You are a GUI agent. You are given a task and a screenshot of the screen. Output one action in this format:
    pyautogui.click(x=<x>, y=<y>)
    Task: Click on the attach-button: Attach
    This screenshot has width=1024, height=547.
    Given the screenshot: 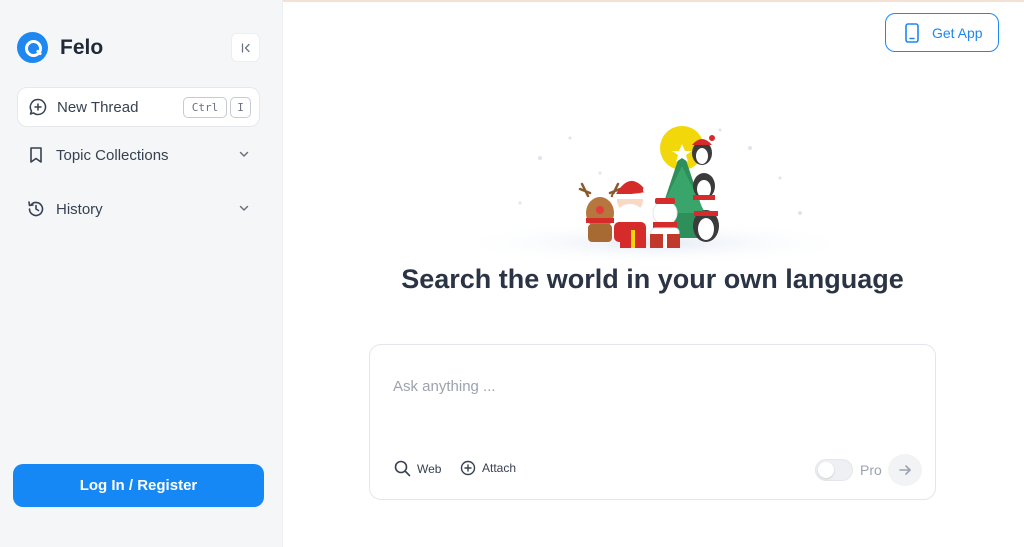 What is the action you would take?
    pyautogui.click(x=488, y=468)
    